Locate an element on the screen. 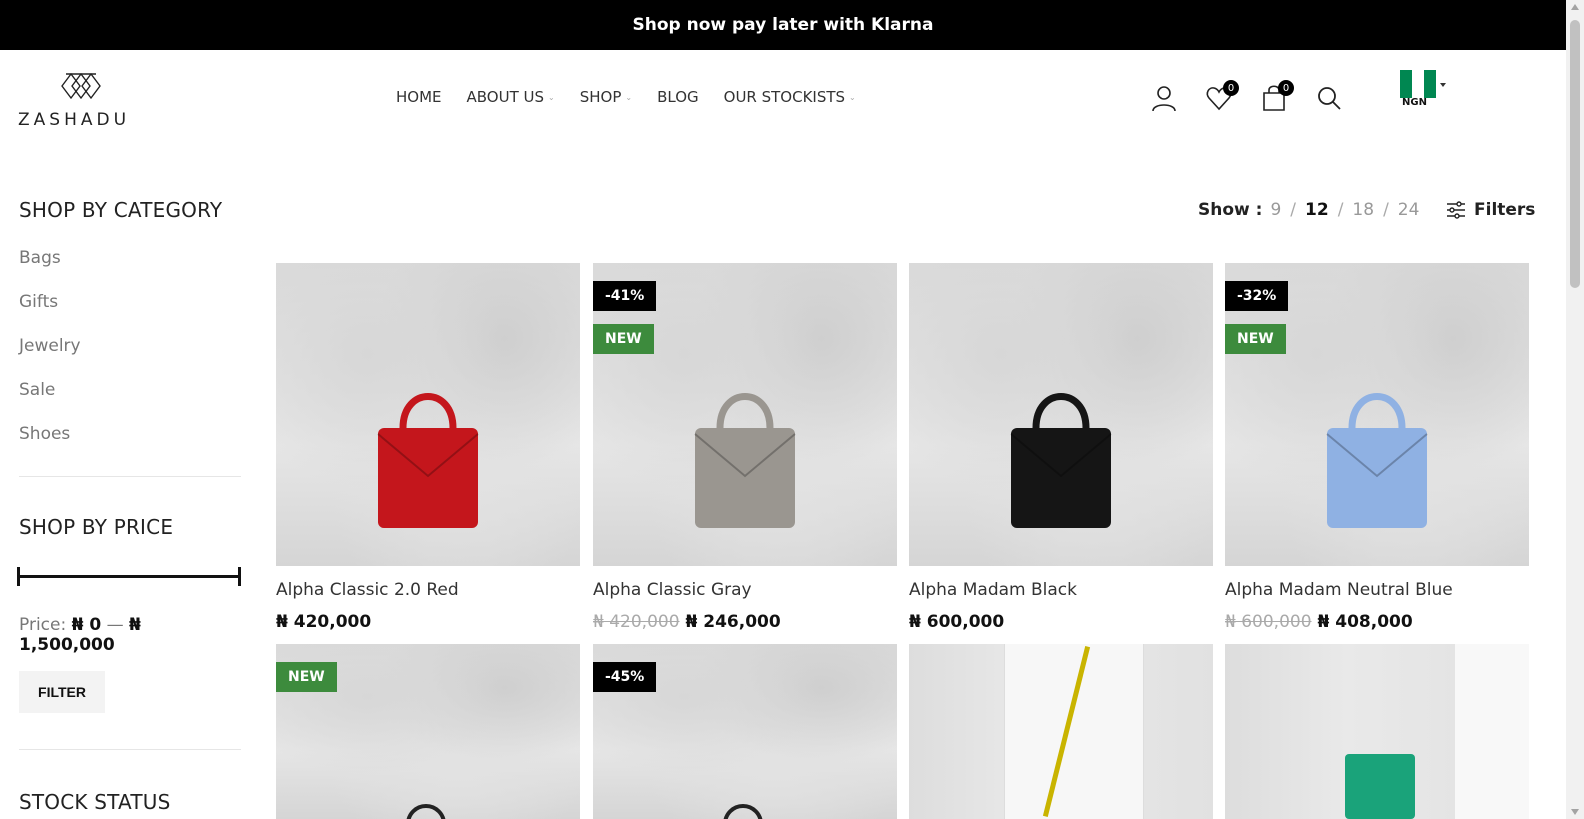 The height and width of the screenshot is (819, 1584). product-card: -45% is located at coordinates (745, 731).